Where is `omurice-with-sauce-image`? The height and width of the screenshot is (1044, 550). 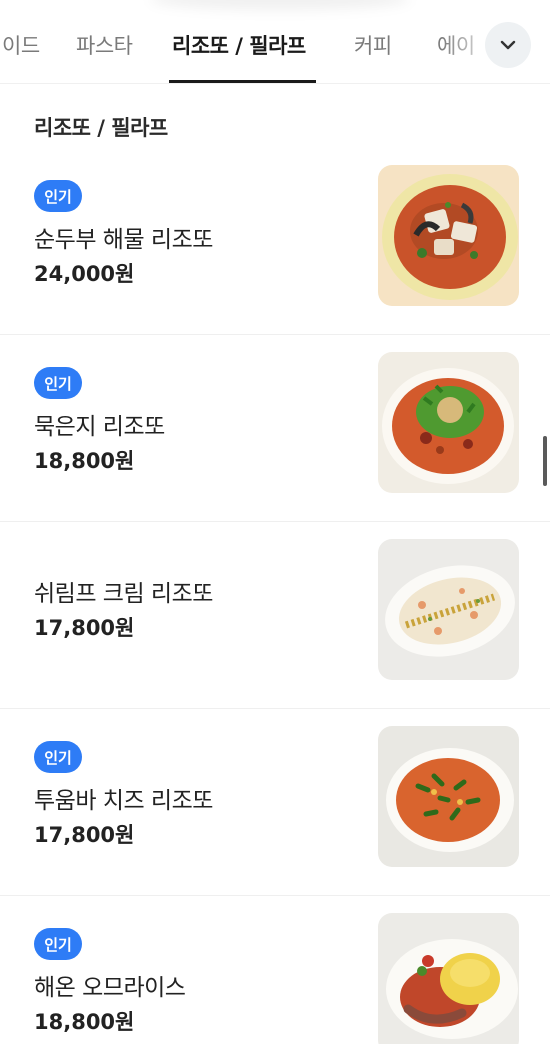 omurice-with-sauce-image is located at coordinates (448, 978).